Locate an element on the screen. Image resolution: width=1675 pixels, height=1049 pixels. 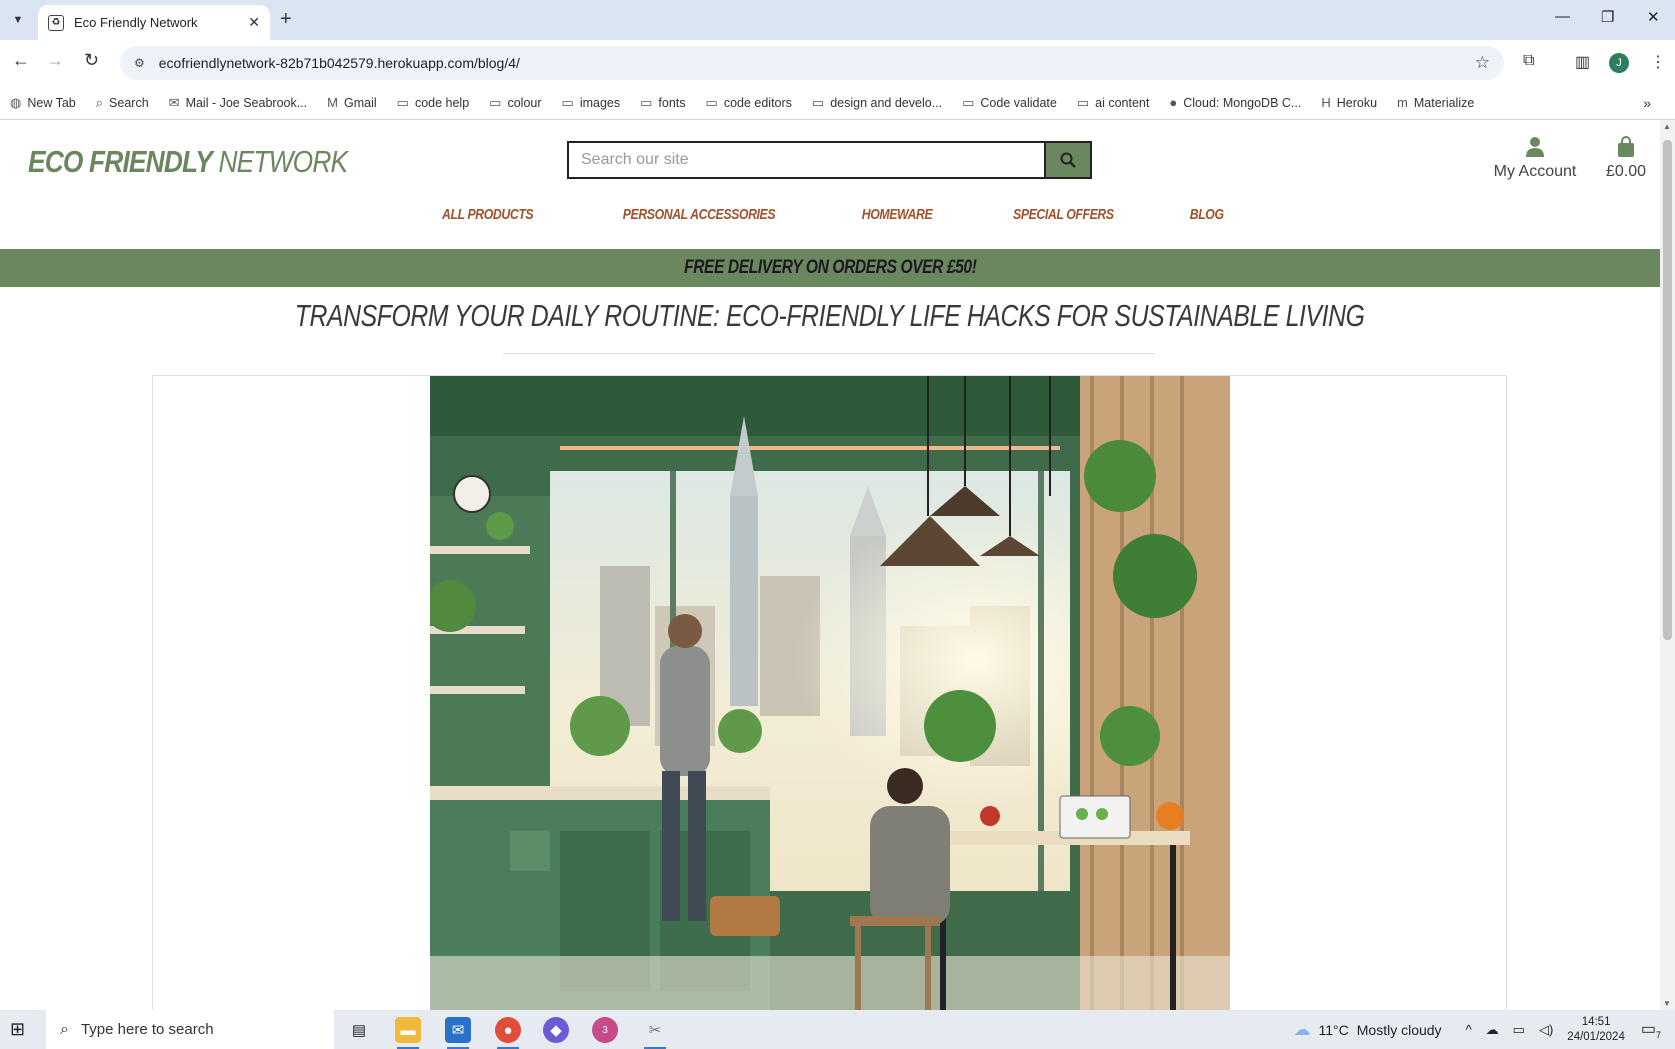
bookmark-star-icon: ☆ is located at coordinates (1482, 63).